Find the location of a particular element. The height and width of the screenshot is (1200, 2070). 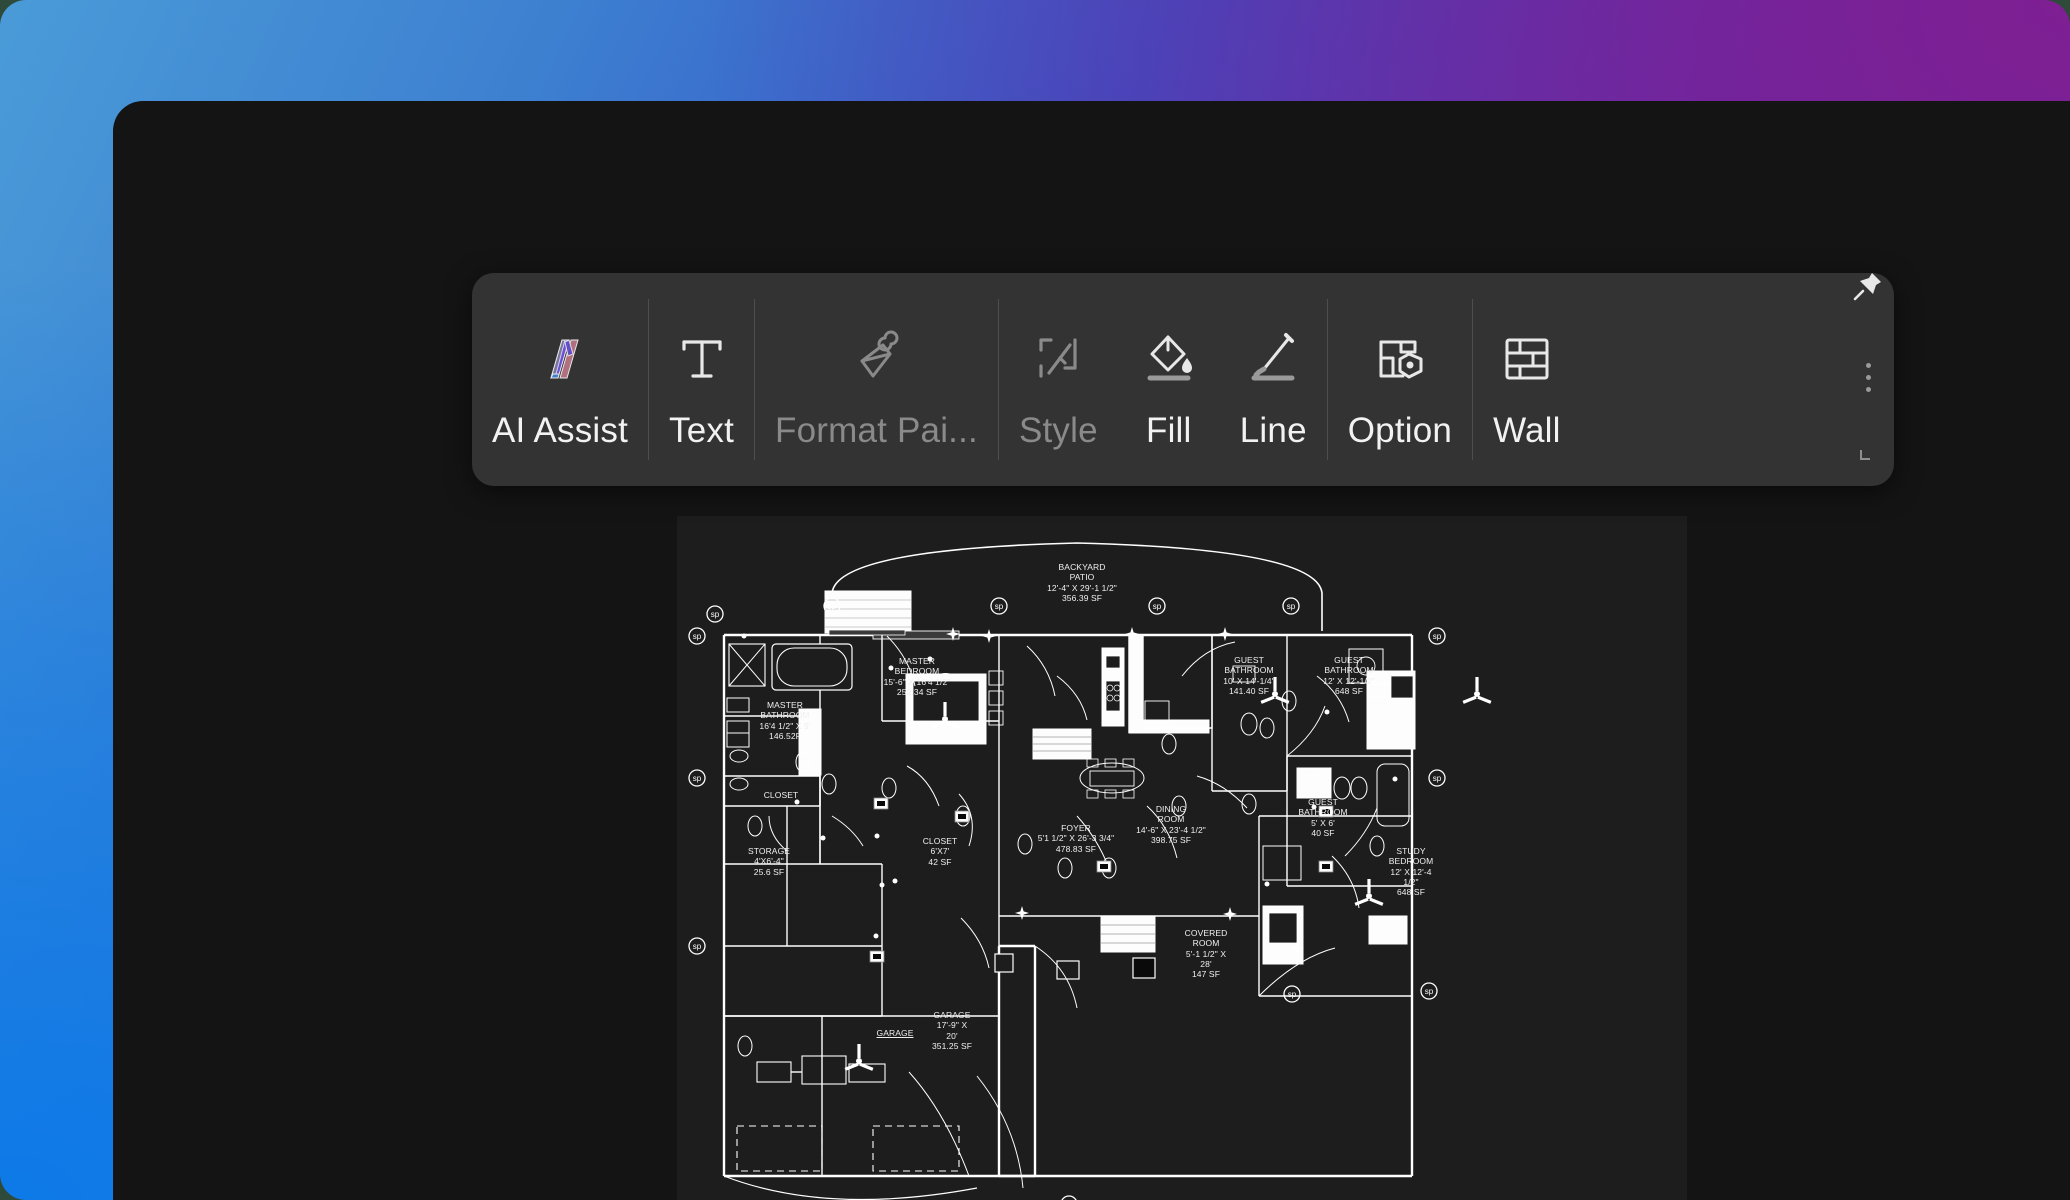

toolbar-label-option: Option is located at coordinates (1400, 430).